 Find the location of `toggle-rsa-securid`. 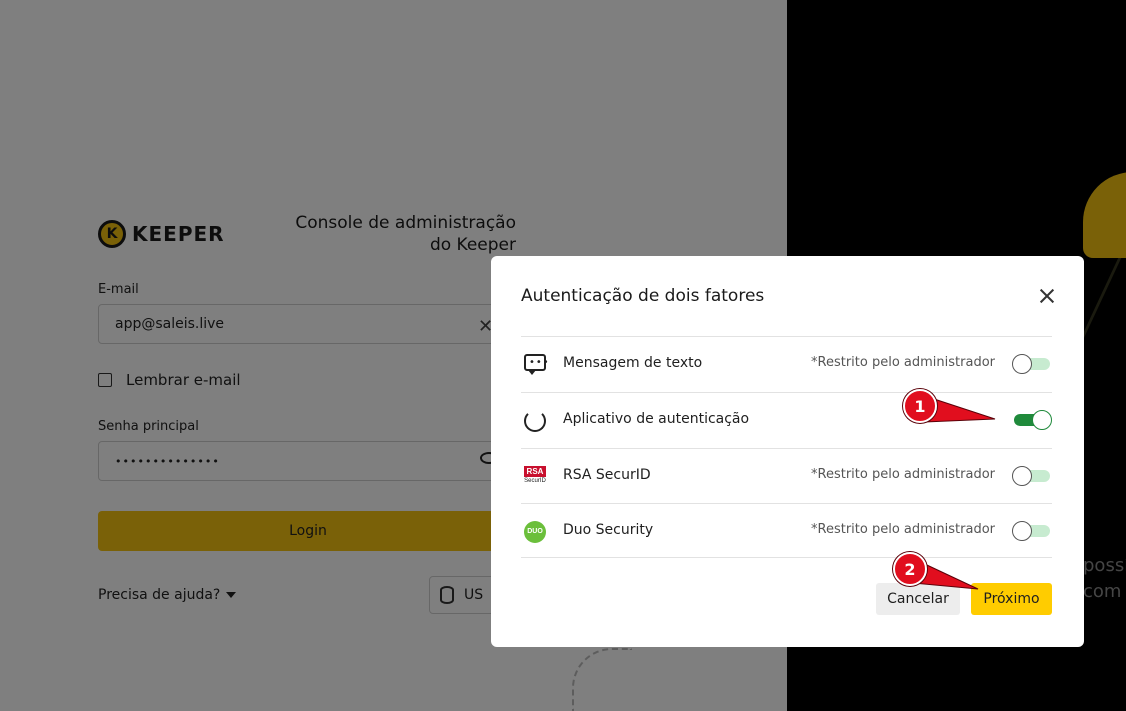

toggle-rsa-securid is located at coordinates (1032, 476).